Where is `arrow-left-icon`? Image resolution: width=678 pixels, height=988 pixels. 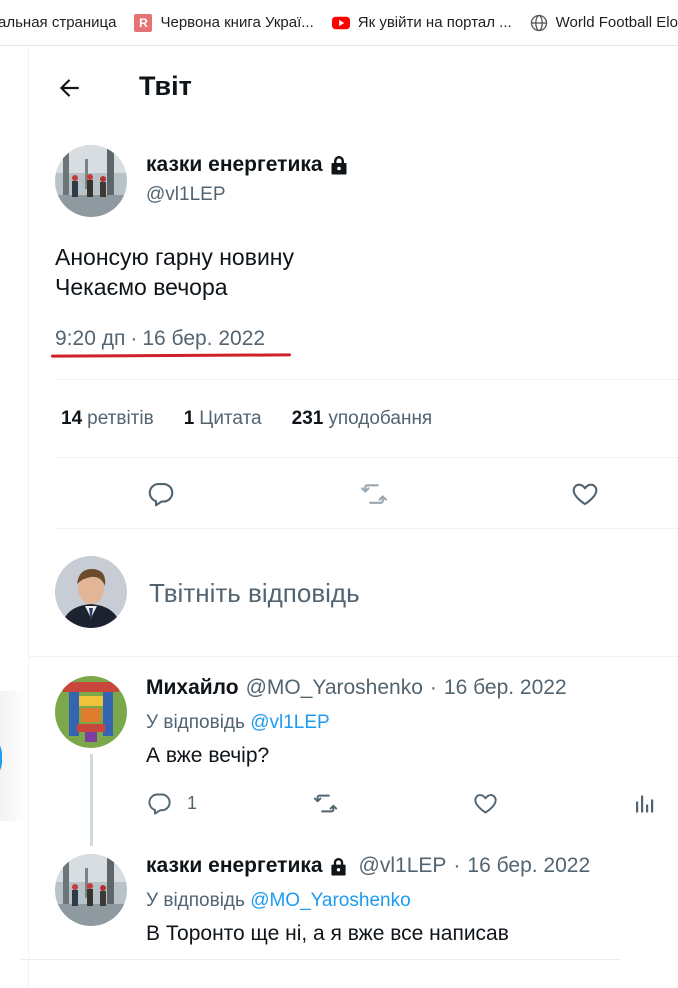
arrow-left-icon is located at coordinates (69, 88).